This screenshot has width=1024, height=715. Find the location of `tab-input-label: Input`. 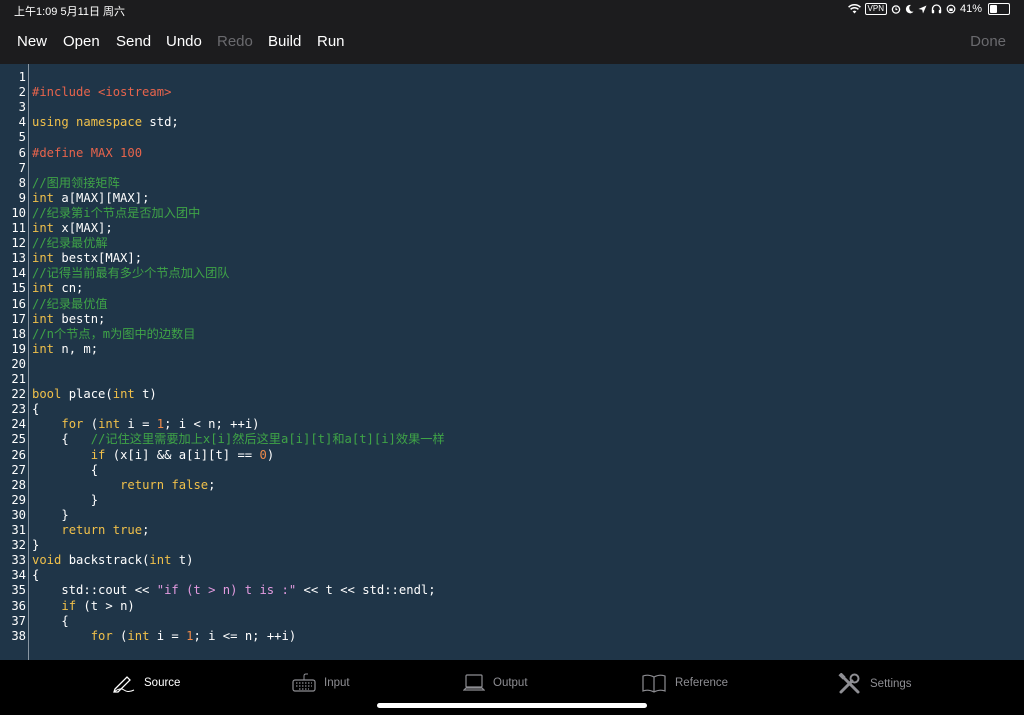

tab-input-label: Input is located at coordinates (337, 683).